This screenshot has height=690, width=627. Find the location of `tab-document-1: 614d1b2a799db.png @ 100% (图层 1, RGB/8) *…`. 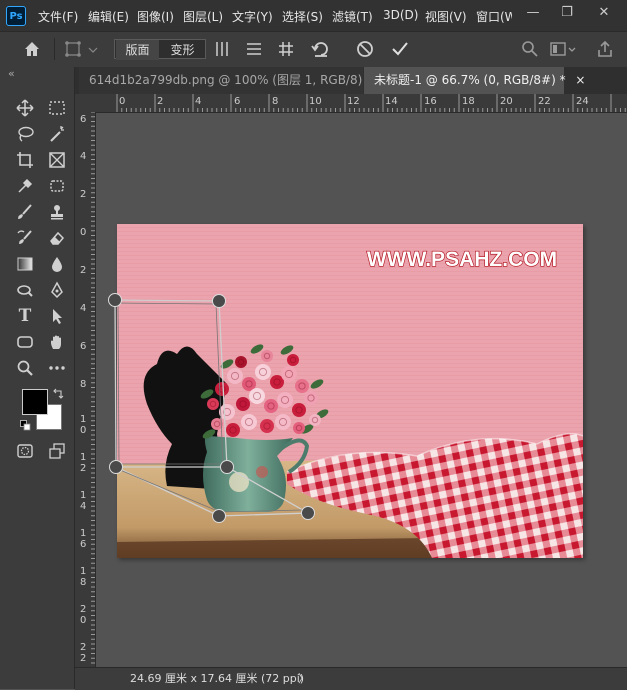

tab-document-1: 614d1b2a799db.png @ 100% (图层 1, RGB/8) *… is located at coordinates (235, 80).